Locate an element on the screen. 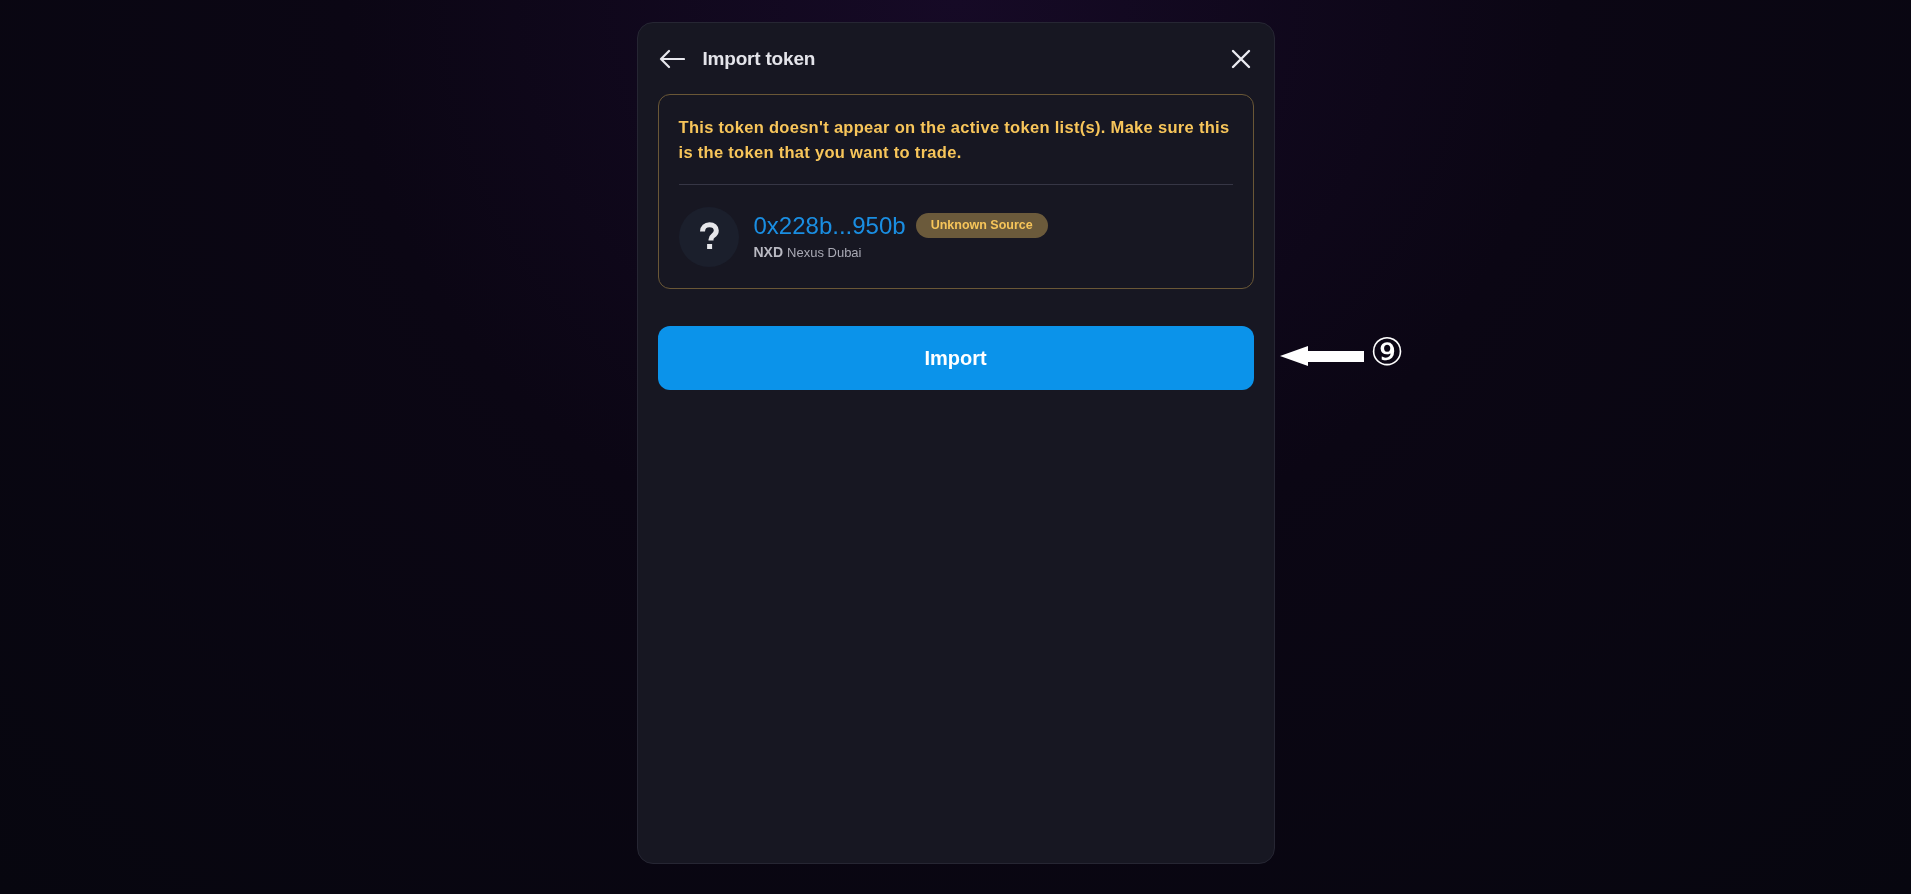 This screenshot has height=894, width=1911. token-address: 0x228b...950b is located at coordinates (829, 225).